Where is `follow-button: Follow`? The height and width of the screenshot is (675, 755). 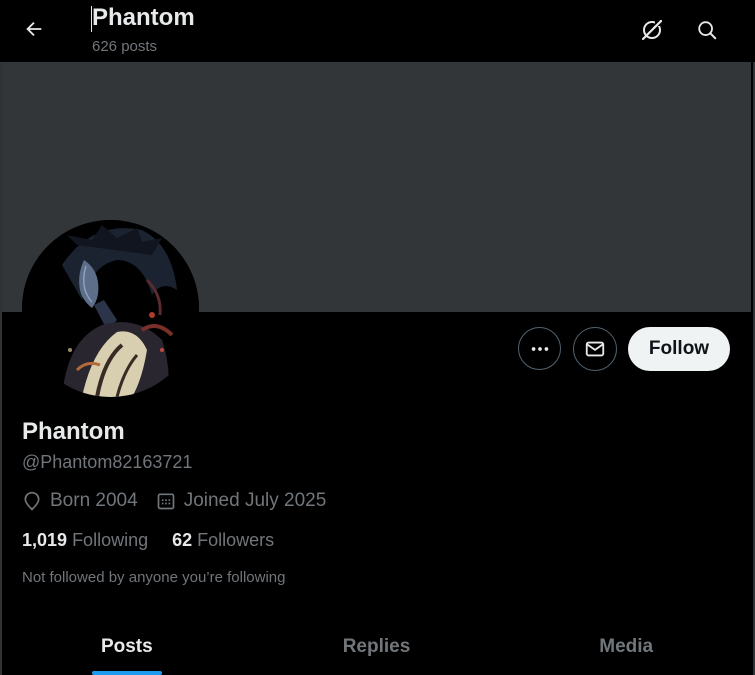 follow-button: Follow is located at coordinates (679, 349).